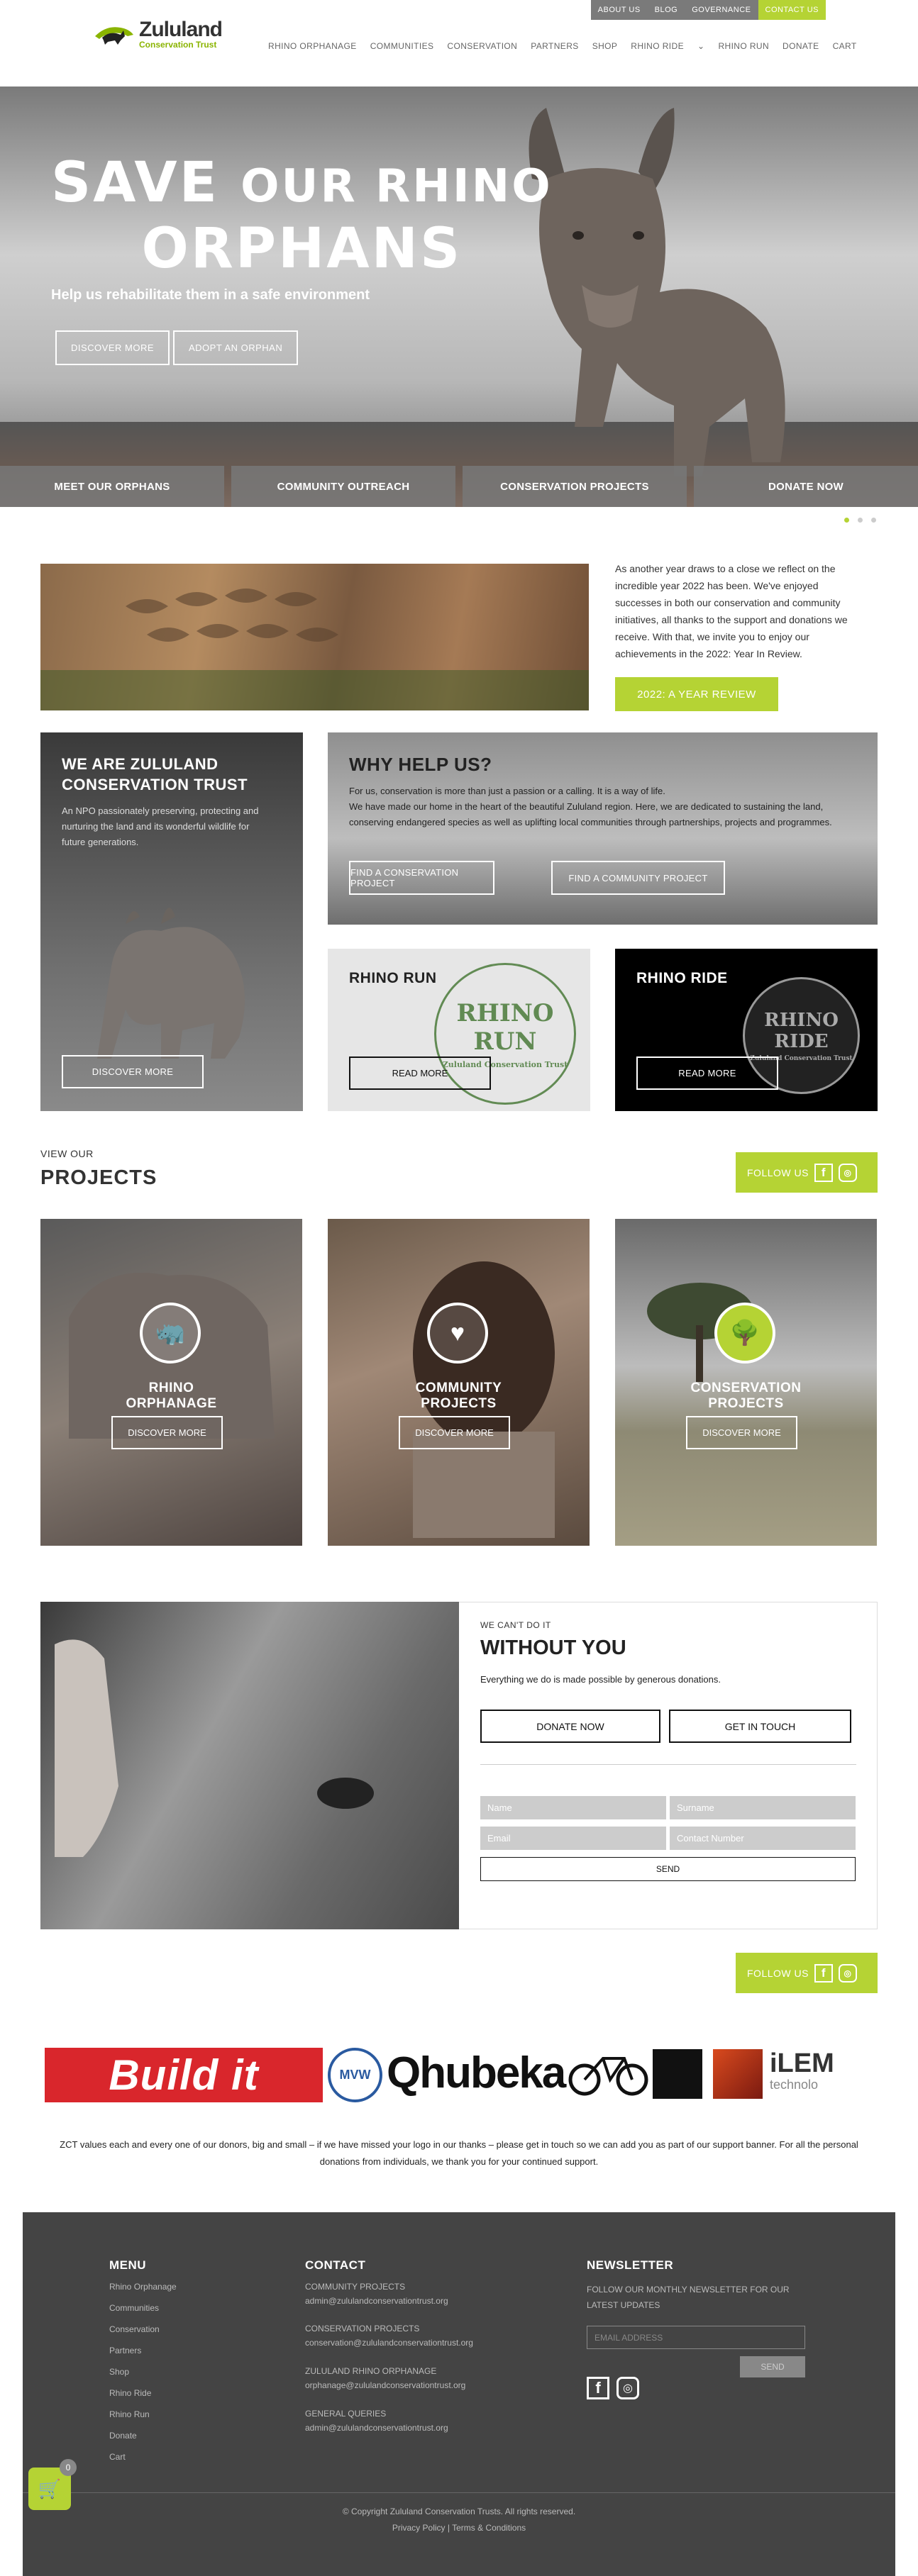  I want to click on site-logo: Zululand Conservation Trust, so click(157, 34).